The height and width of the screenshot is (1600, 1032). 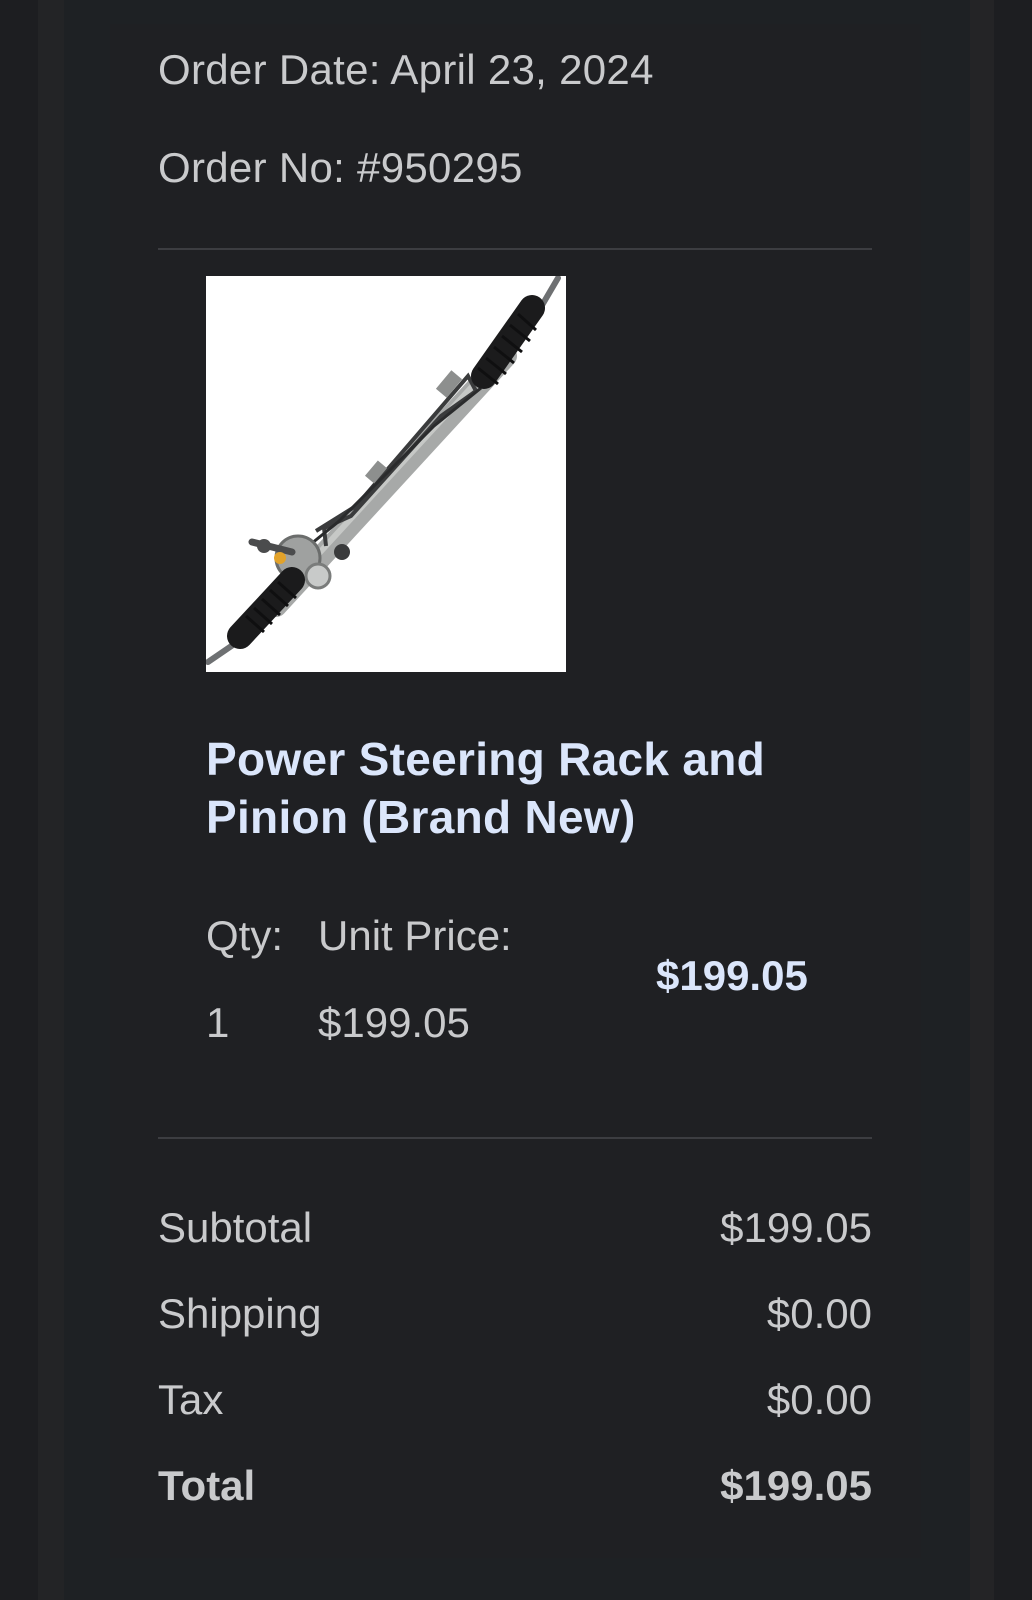 I want to click on divider-top, so click(x=515, y=249).